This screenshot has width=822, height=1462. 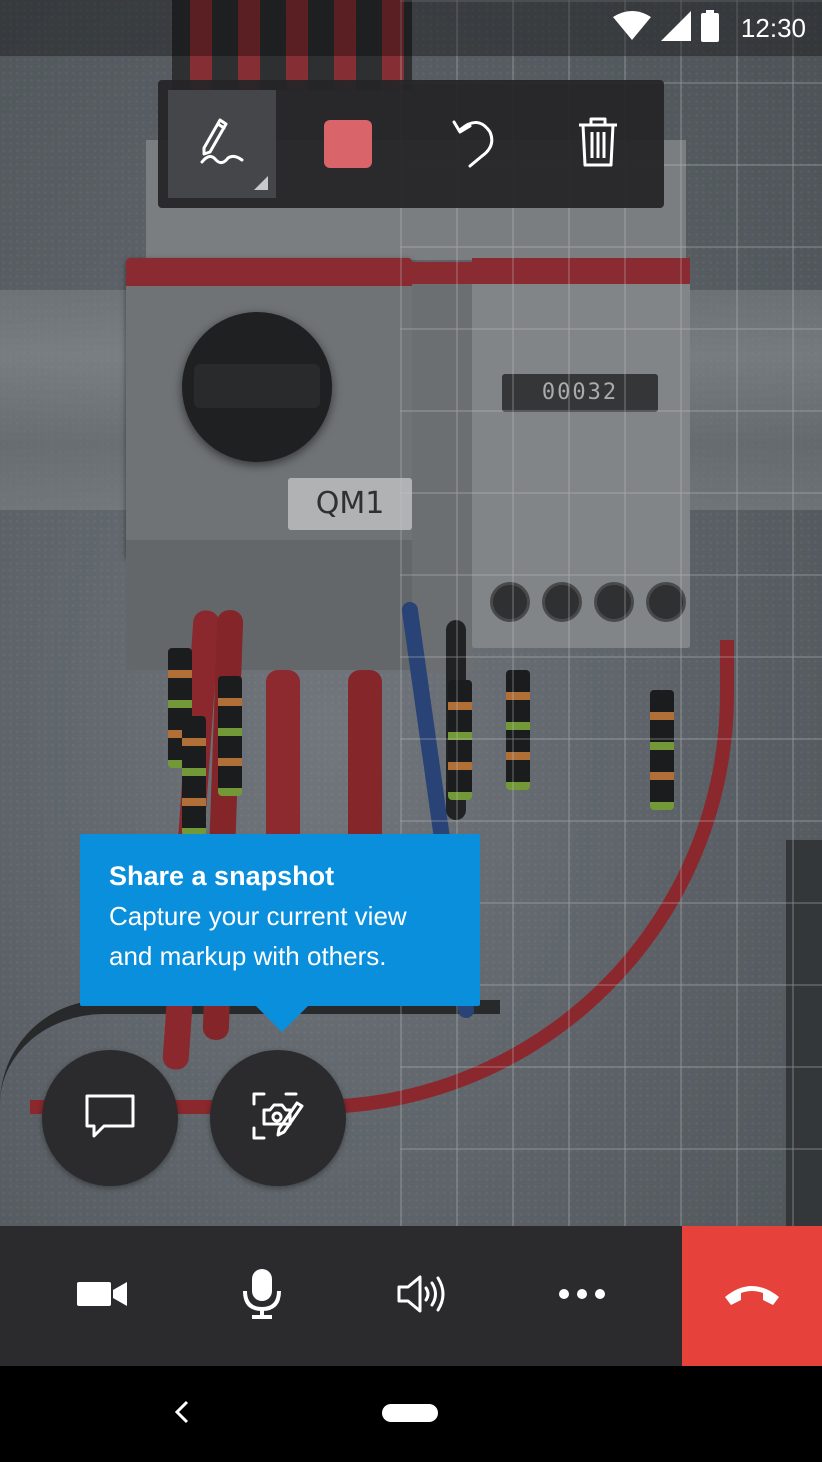 I want to click on snapshot-button, so click(x=278, y=1118).